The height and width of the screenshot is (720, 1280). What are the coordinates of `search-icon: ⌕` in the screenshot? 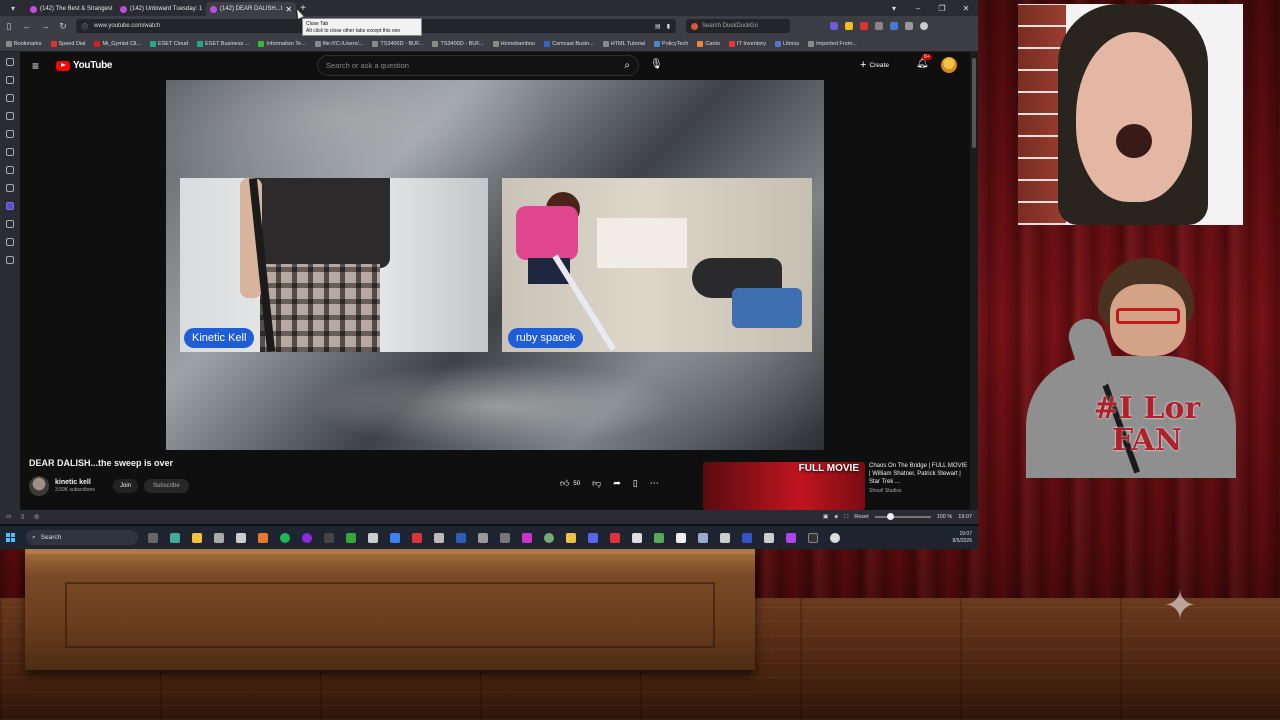 It's located at (627, 65).